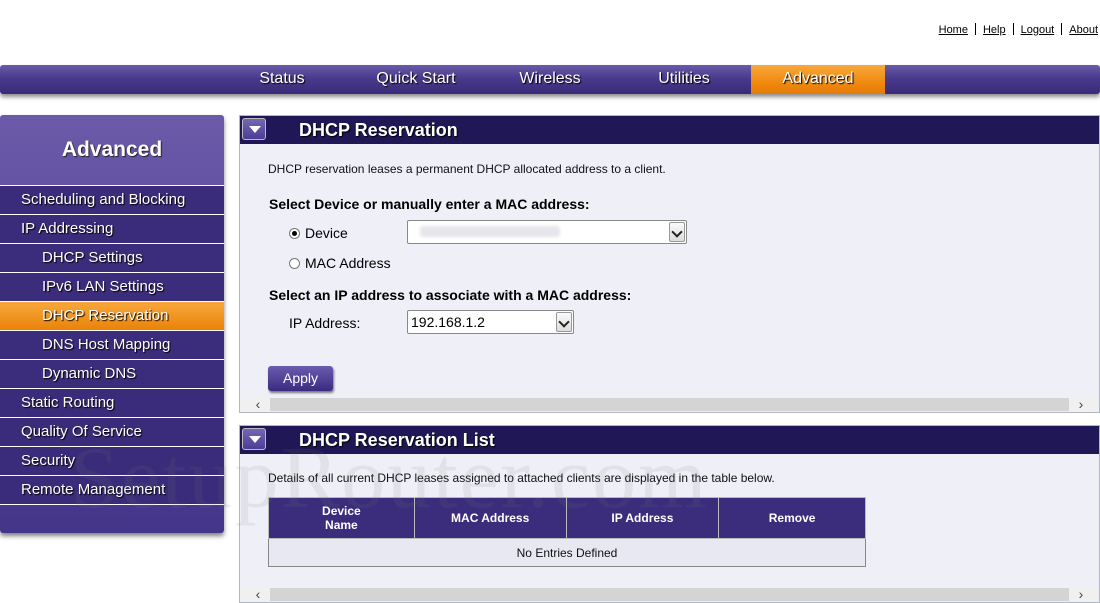 The image size is (1100, 603). Describe the element at coordinates (325, 323) in the screenshot. I see `ip-address-label: IP Address:` at that location.